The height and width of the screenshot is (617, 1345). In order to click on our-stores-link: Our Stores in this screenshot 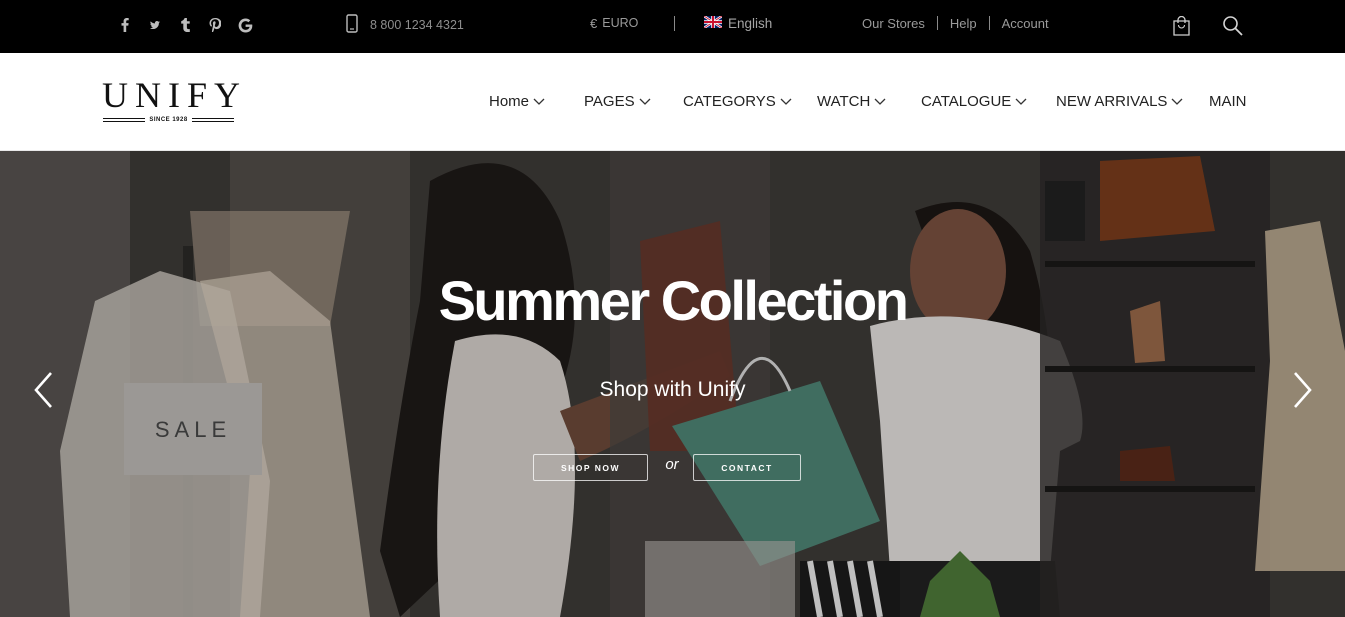, I will do `click(893, 23)`.